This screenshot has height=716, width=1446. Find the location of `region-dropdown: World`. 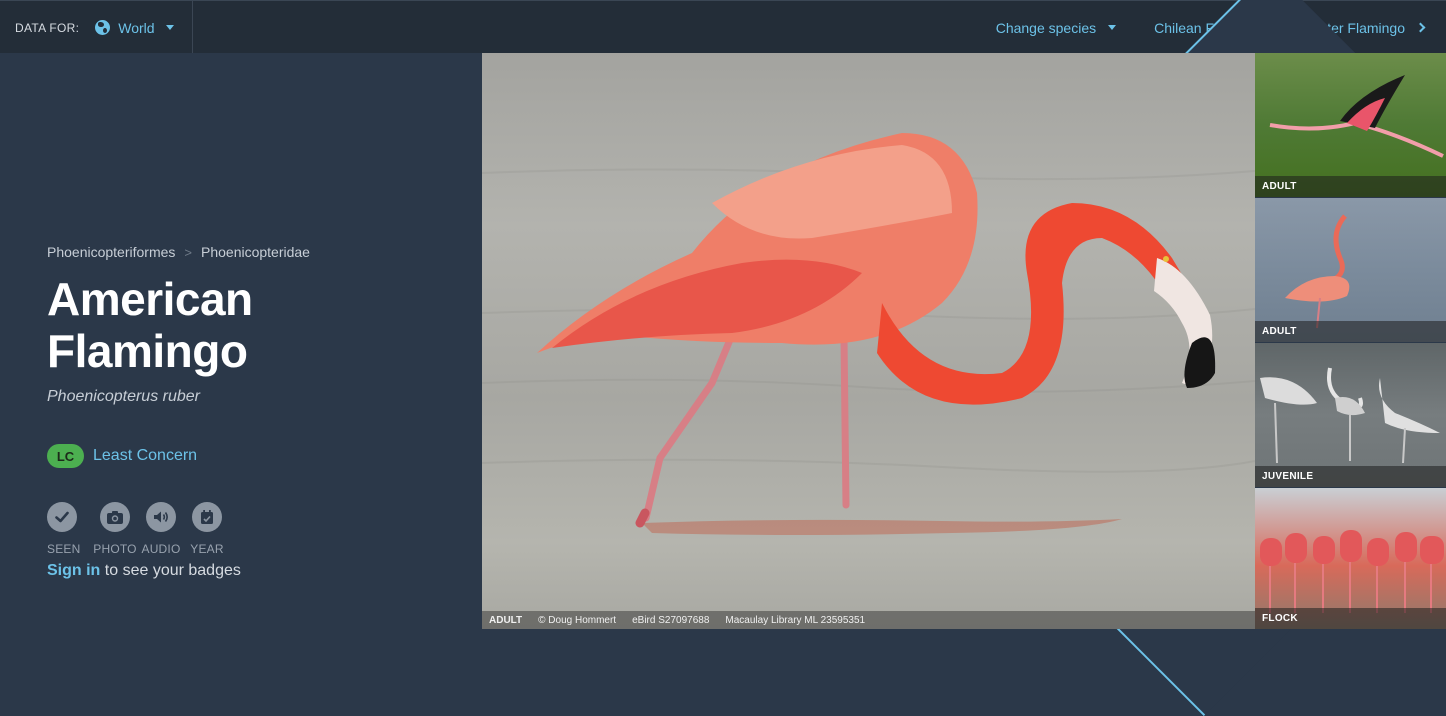

region-dropdown: World is located at coordinates (134, 27).